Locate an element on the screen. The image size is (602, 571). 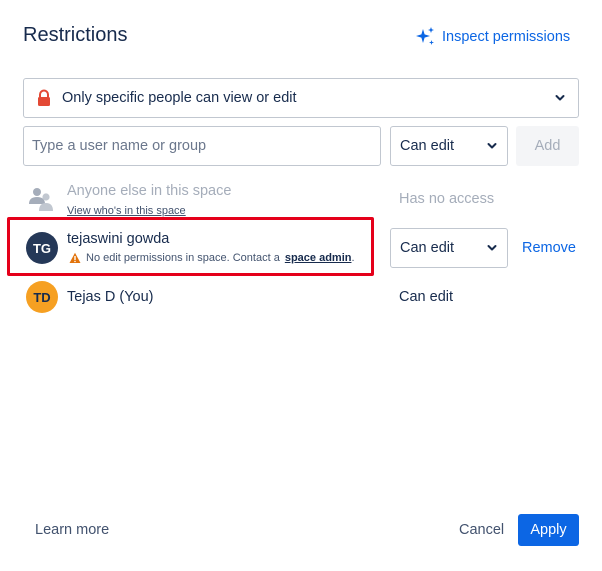
everyone-else-label: Anyone else in this space is located at coordinates (149, 191).